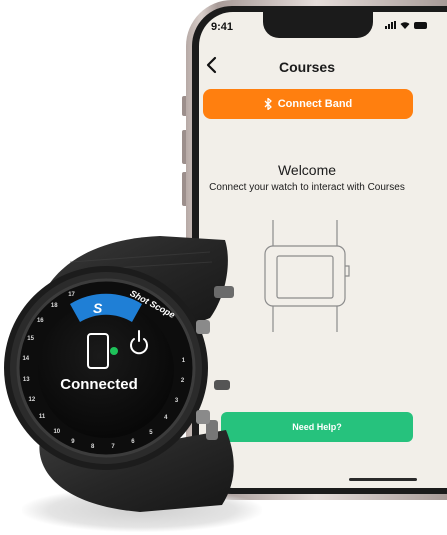 This screenshot has height=535, width=447. Describe the element at coordinates (73, 441) in the screenshot. I see `bezel-number: 9` at that location.